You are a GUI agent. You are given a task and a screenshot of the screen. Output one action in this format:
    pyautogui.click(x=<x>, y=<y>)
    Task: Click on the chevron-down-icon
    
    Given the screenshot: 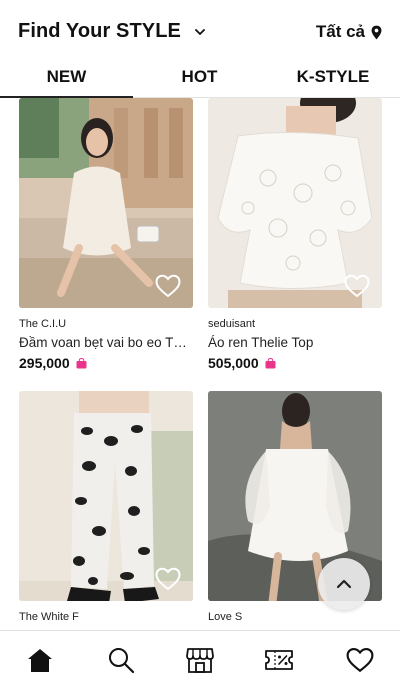 What is the action you would take?
    pyautogui.click(x=200, y=32)
    